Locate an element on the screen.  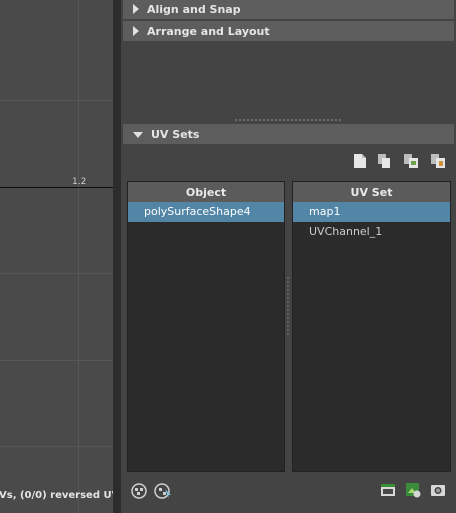
axis-tick-label: 1.2 is located at coordinates (79, 182).